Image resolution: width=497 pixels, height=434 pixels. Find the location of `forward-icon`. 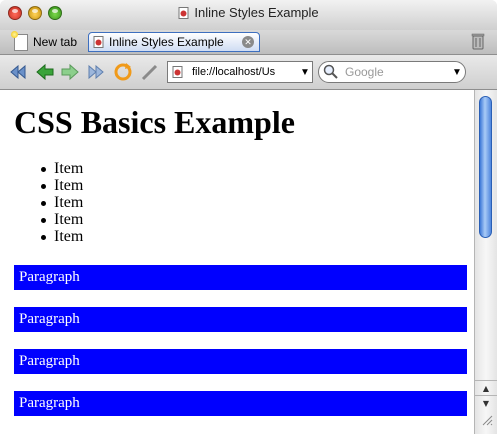

forward-icon is located at coordinates (70, 72).